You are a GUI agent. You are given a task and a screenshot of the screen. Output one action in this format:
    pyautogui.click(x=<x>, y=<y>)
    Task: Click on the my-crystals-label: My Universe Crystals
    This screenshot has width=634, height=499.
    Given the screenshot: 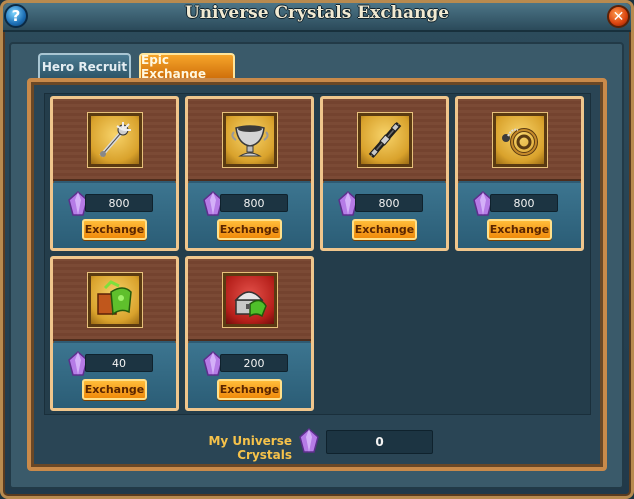 What is the action you would take?
    pyautogui.click(x=250, y=448)
    